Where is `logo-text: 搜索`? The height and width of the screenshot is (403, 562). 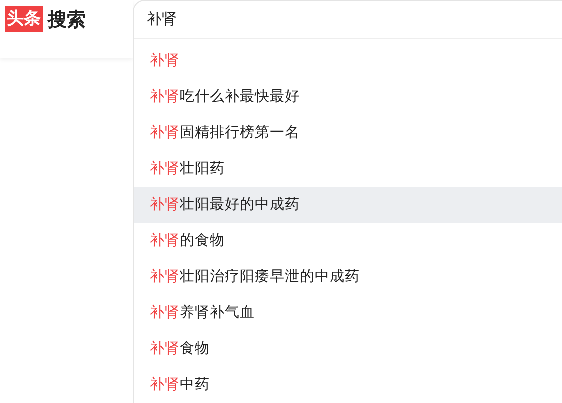 logo-text: 搜索 is located at coordinates (67, 20).